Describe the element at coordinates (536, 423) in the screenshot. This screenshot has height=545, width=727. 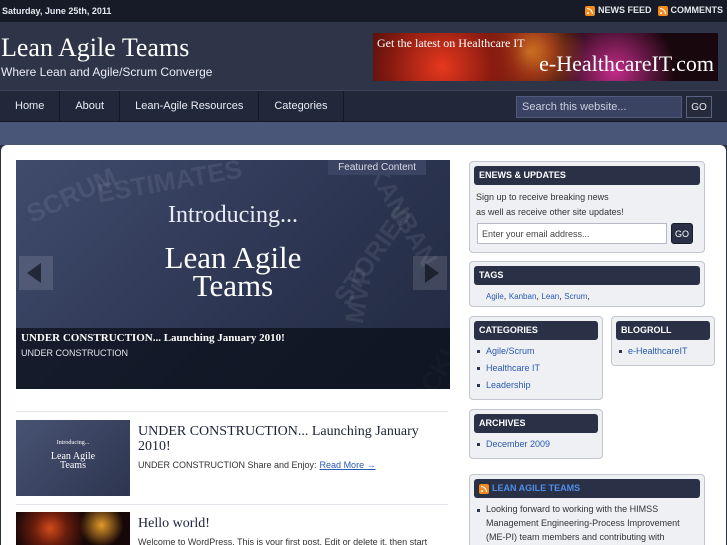
I see `widget-title: ARCHIVES` at that location.